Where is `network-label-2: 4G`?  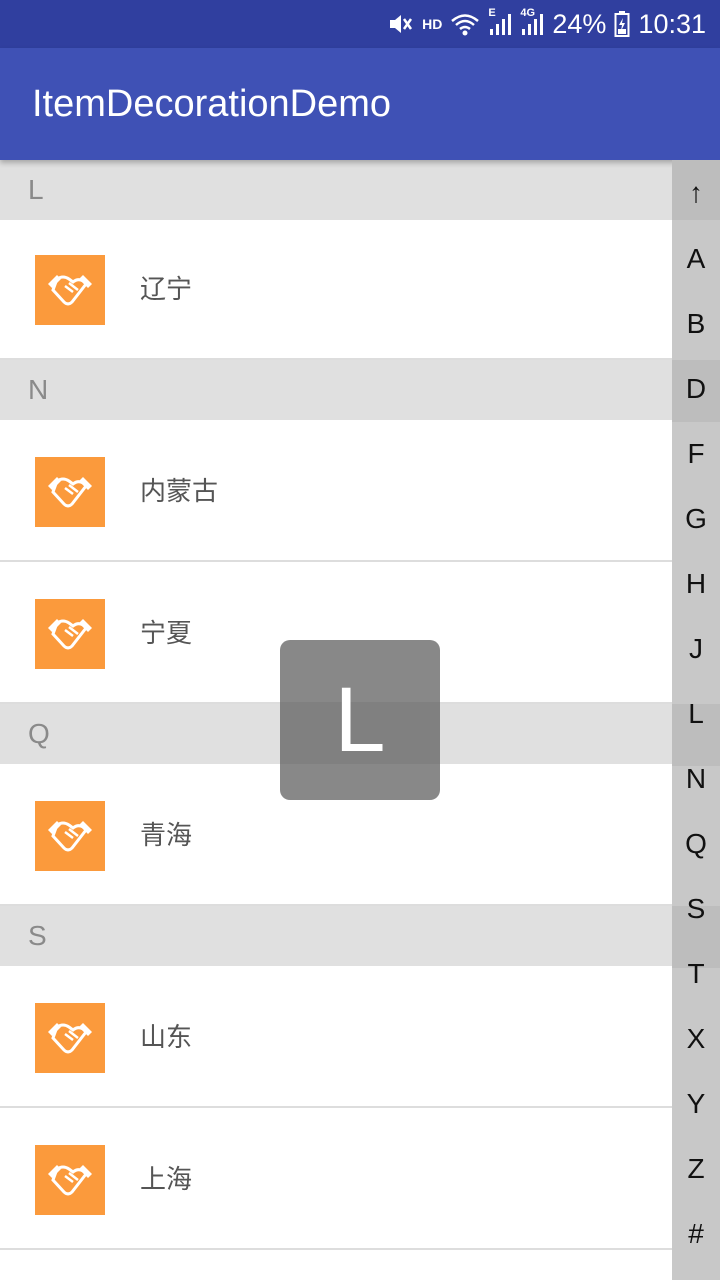
network-label-2: 4G is located at coordinates (528, 13).